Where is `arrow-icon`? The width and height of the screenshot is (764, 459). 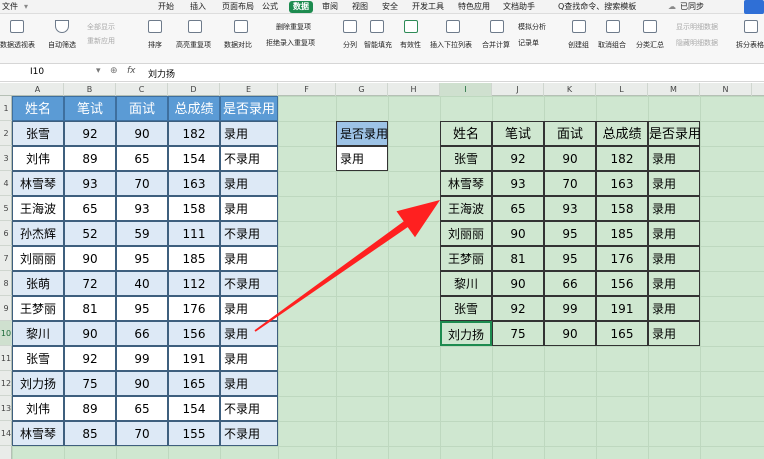 arrow-icon is located at coordinates (347, 266).